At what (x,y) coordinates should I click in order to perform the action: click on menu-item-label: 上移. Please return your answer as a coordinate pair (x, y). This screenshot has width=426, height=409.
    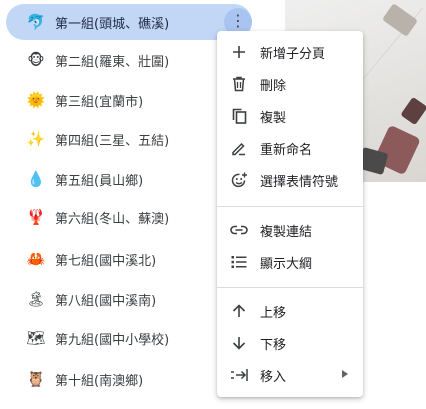
    Looking at the image, I should click on (273, 313).